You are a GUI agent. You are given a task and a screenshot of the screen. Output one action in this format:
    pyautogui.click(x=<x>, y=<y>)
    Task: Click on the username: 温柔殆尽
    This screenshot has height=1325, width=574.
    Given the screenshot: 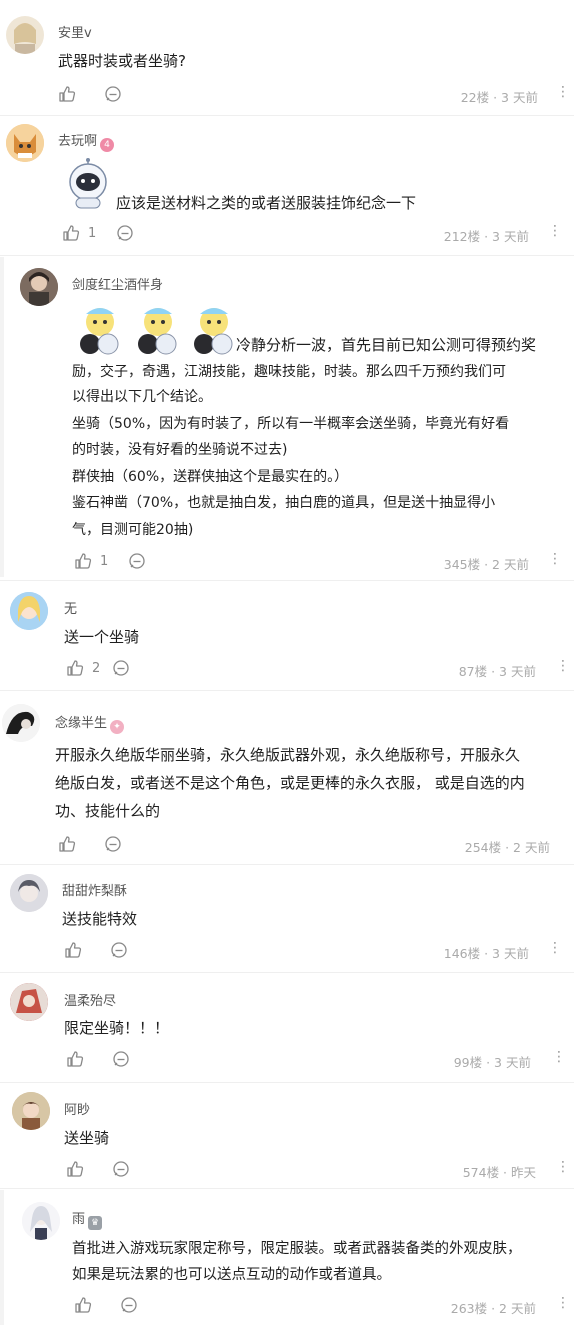 What is the action you would take?
    pyautogui.click(x=90, y=999)
    